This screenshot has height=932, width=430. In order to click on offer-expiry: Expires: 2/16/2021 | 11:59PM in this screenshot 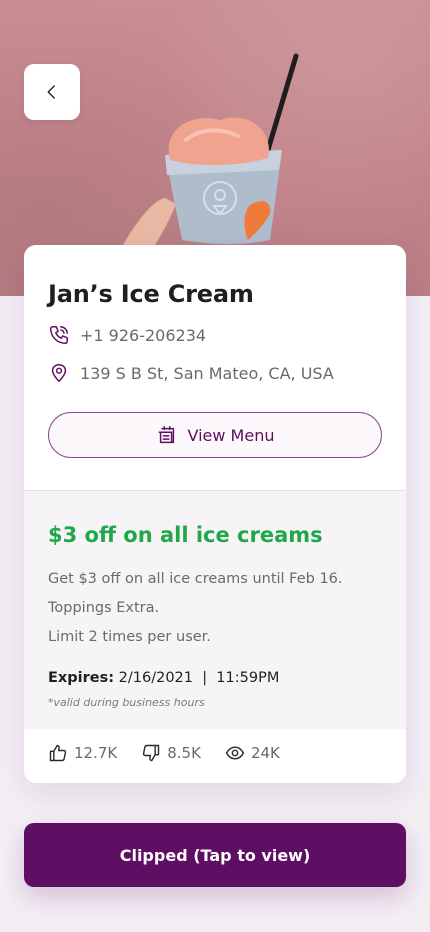, I will do `click(215, 678)`.